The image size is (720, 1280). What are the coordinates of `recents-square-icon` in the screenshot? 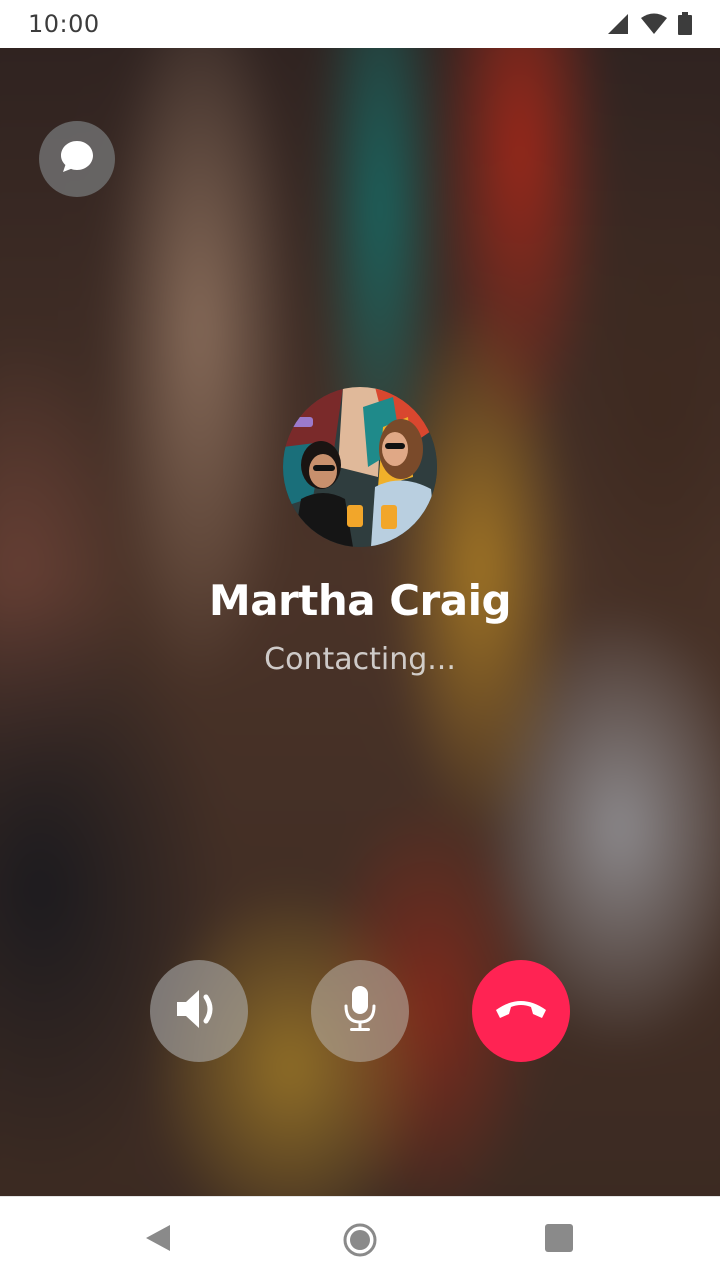 It's located at (559, 1240).